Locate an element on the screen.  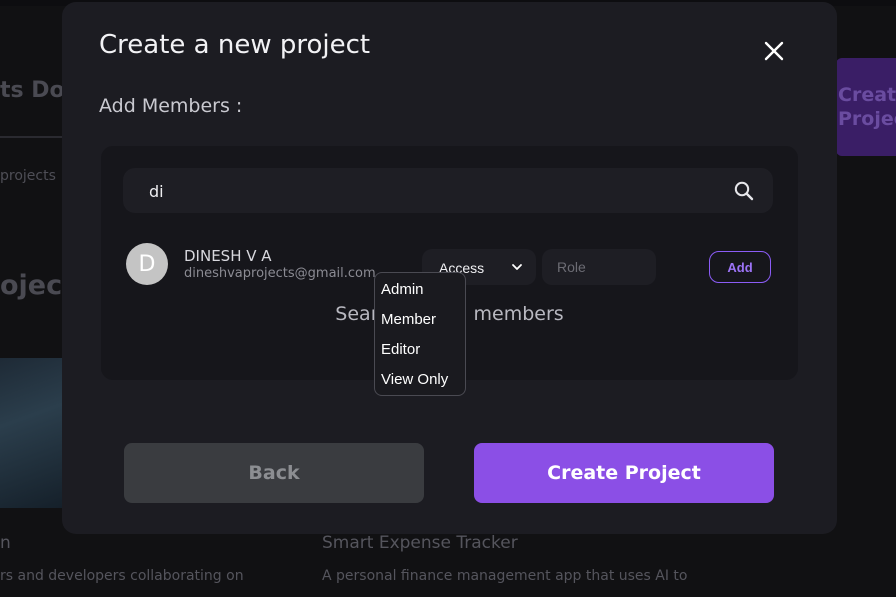
create-project-button: Create Project is located at coordinates (624, 473).